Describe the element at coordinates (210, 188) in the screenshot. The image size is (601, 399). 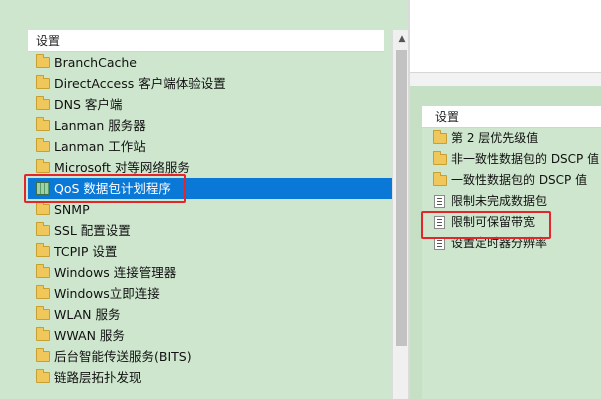
I see `list-item-qos-packet-scheduler: QoS 数据包计划程序` at that location.